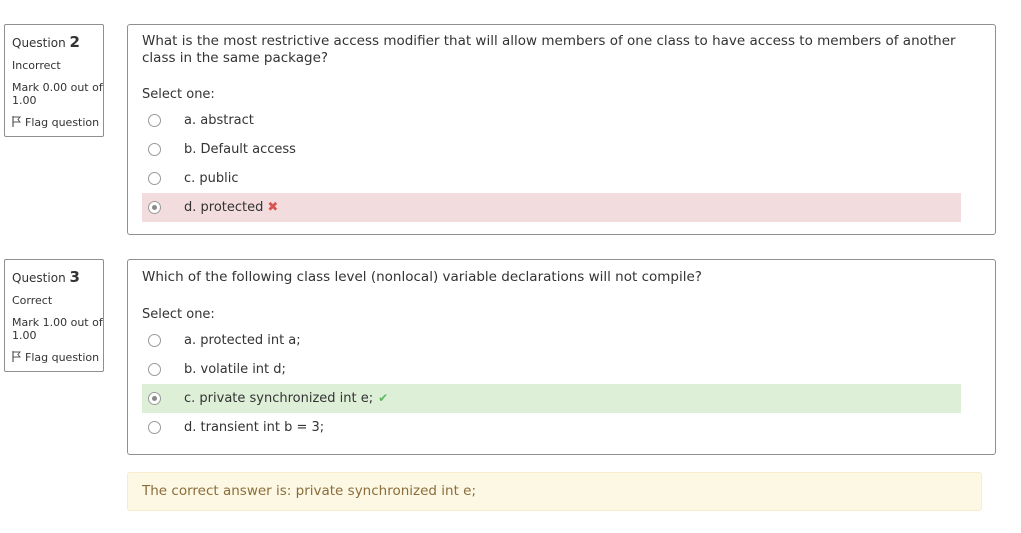 The height and width of the screenshot is (533, 1021). What do you see at coordinates (383, 398) in the screenshot?
I see `correct-icon: ✔` at bounding box center [383, 398].